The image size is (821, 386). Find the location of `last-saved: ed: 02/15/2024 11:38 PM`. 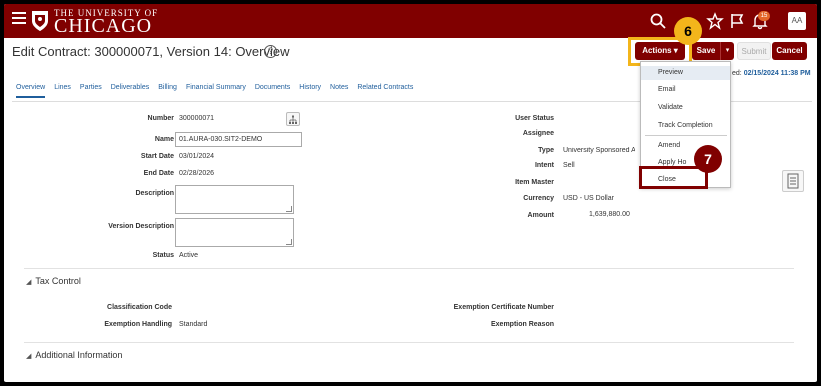

last-saved: ed: 02/15/2024 11:38 PM is located at coordinates (771, 73).